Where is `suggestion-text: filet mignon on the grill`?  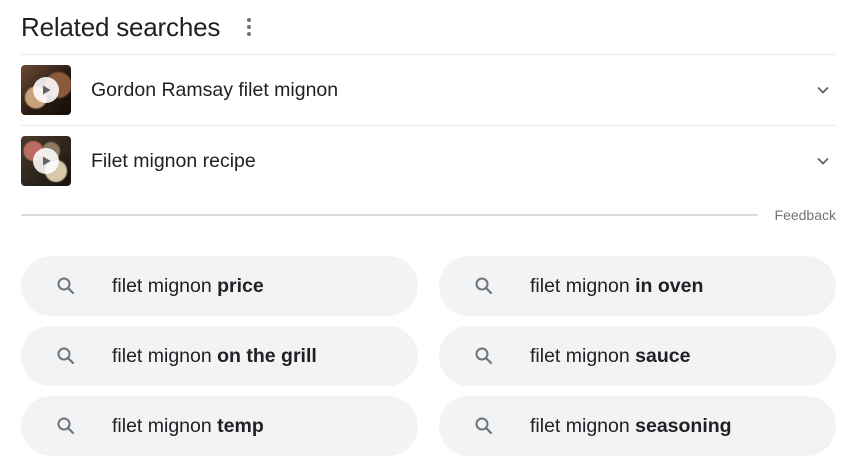 suggestion-text: filet mignon on the grill is located at coordinates (214, 355).